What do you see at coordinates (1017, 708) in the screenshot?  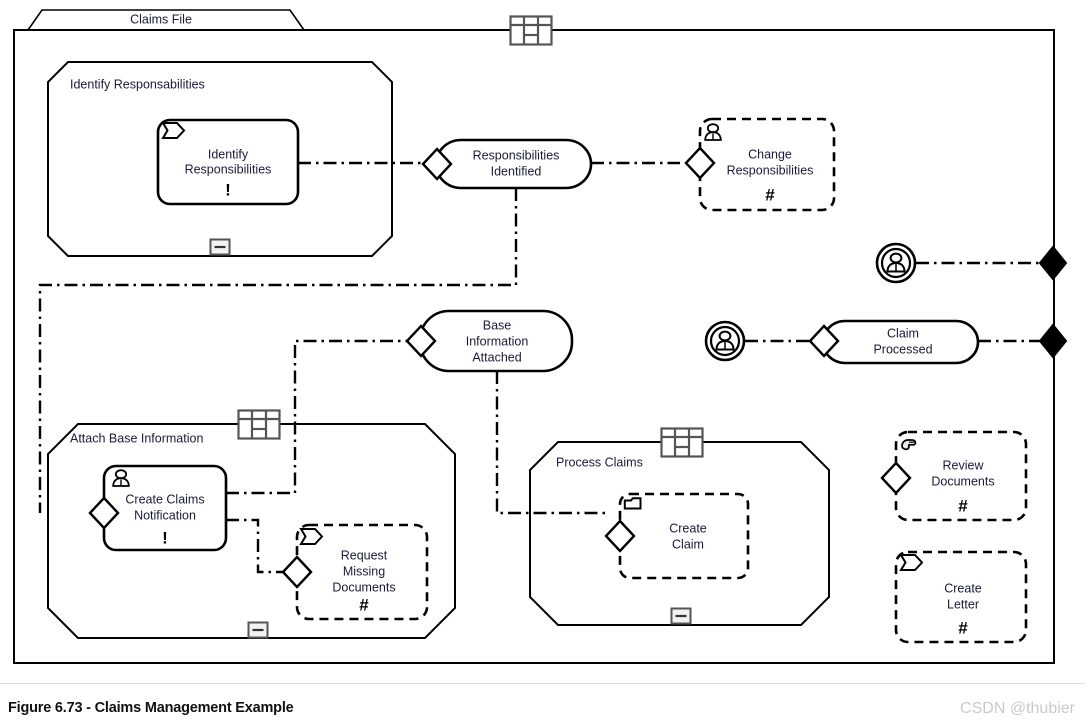 I see `watermark: CSDN @thubier` at bounding box center [1017, 708].